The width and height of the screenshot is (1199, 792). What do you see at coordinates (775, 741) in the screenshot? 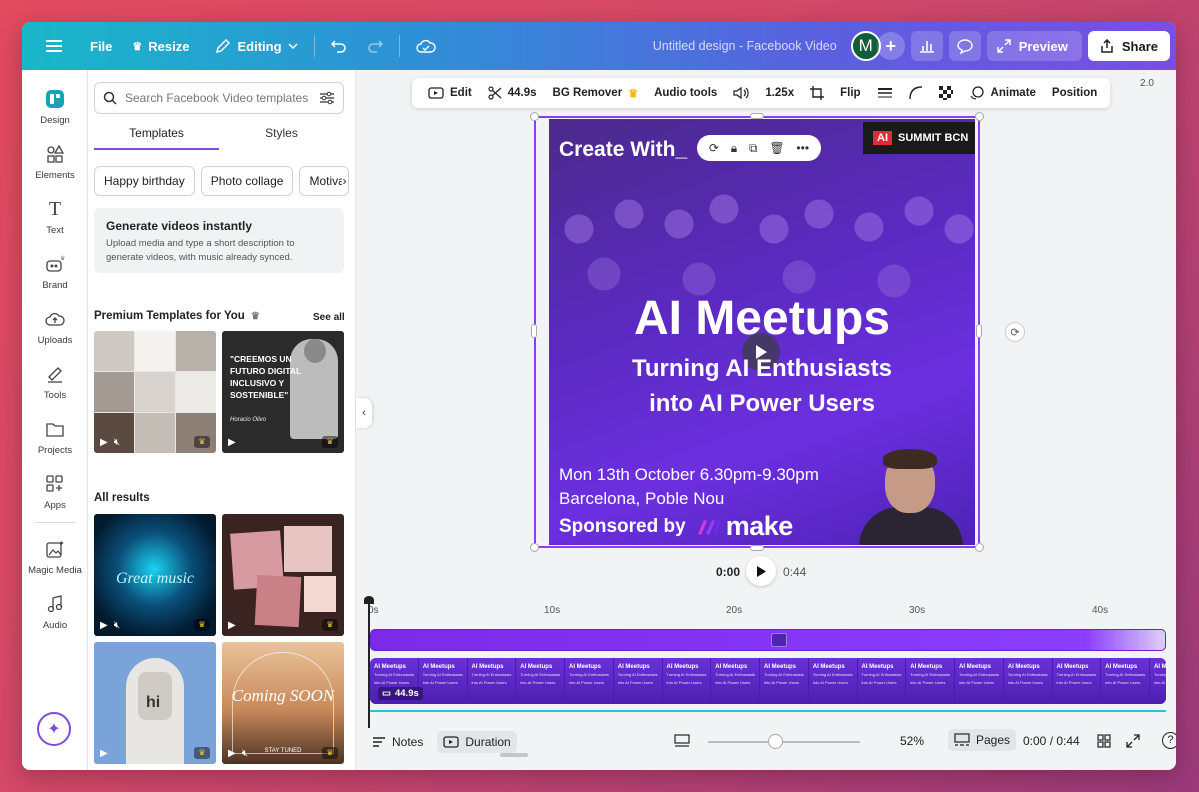
I see `zoom-slider-knob` at bounding box center [775, 741].